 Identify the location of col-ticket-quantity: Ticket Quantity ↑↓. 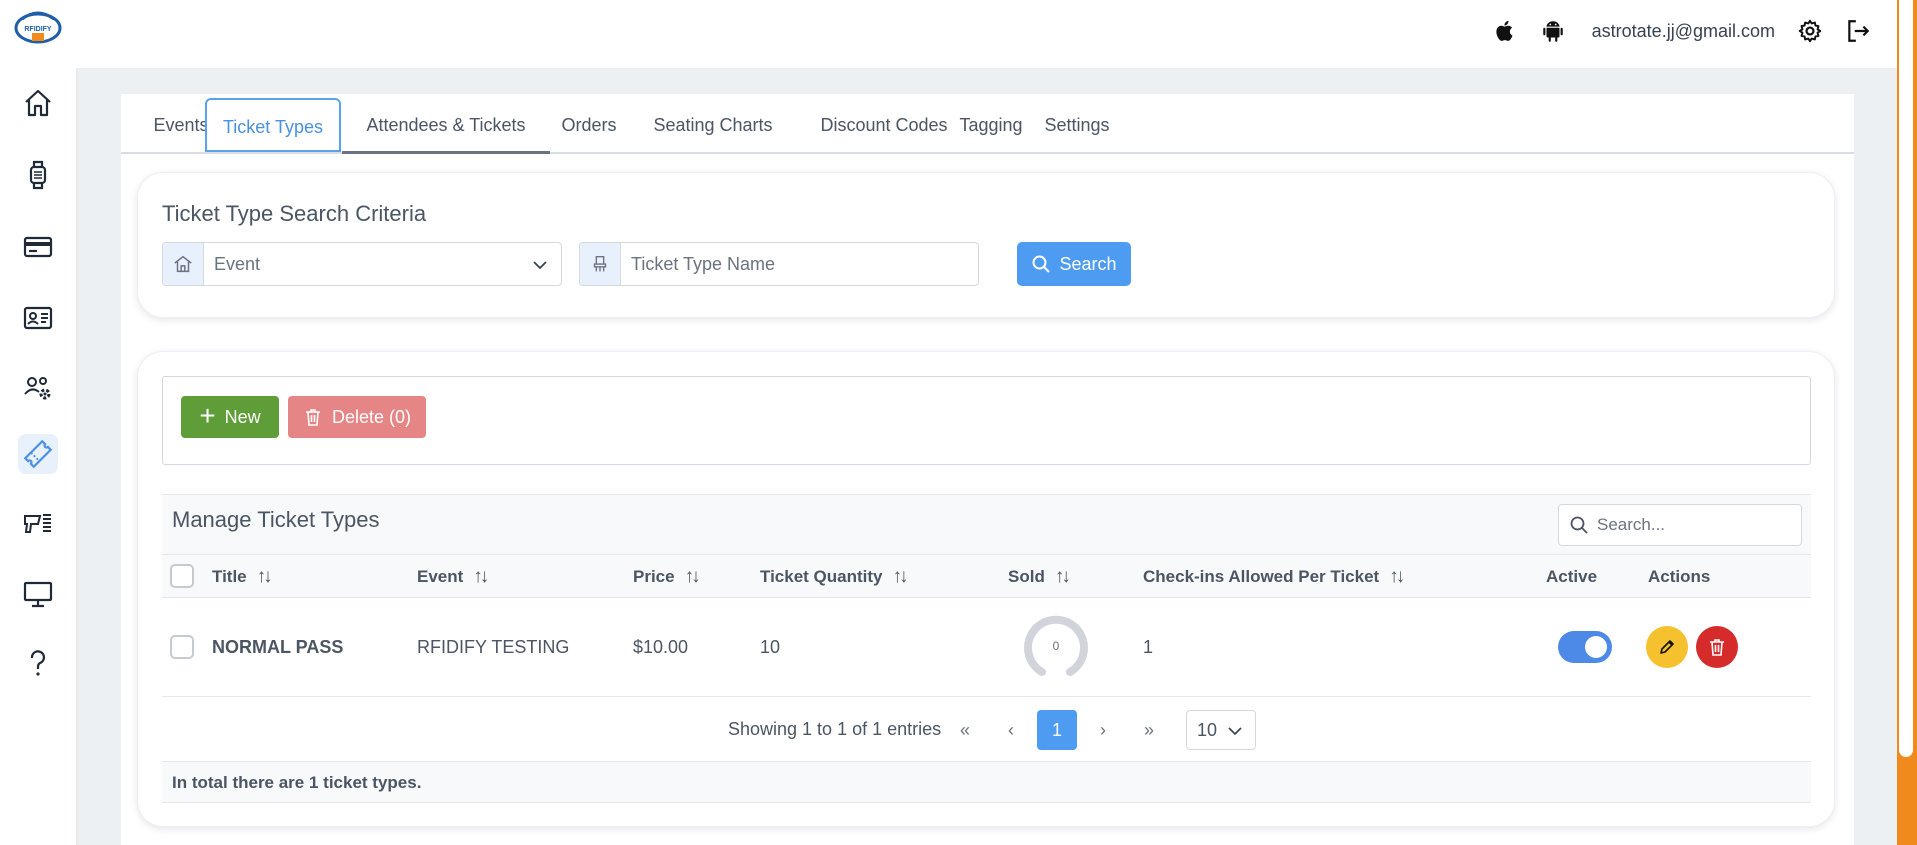
(834, 577).